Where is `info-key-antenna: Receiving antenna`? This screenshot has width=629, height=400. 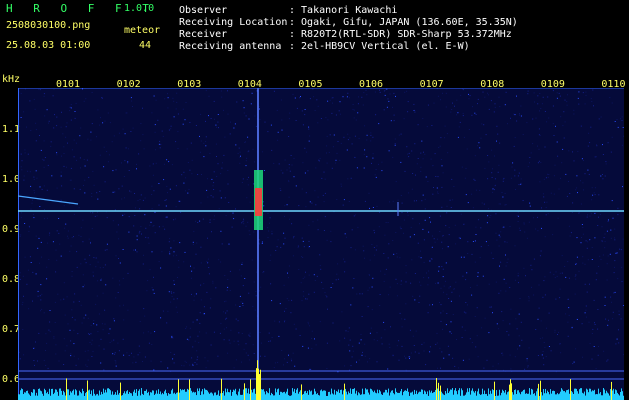 info-key-antenna: Receiving antenna is located at coordinates (230, 46).